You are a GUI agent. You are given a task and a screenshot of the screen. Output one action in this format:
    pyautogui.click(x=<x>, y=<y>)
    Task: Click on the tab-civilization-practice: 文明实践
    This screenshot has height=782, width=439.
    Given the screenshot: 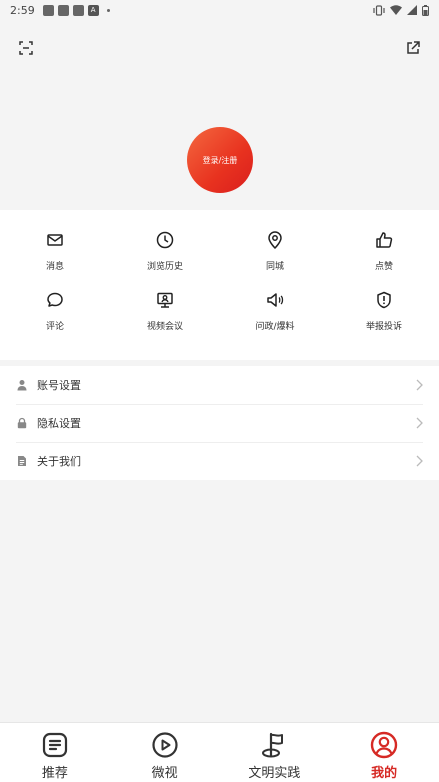 What is the action you would take?
    pyautogui.click(x=275, y=752)
    